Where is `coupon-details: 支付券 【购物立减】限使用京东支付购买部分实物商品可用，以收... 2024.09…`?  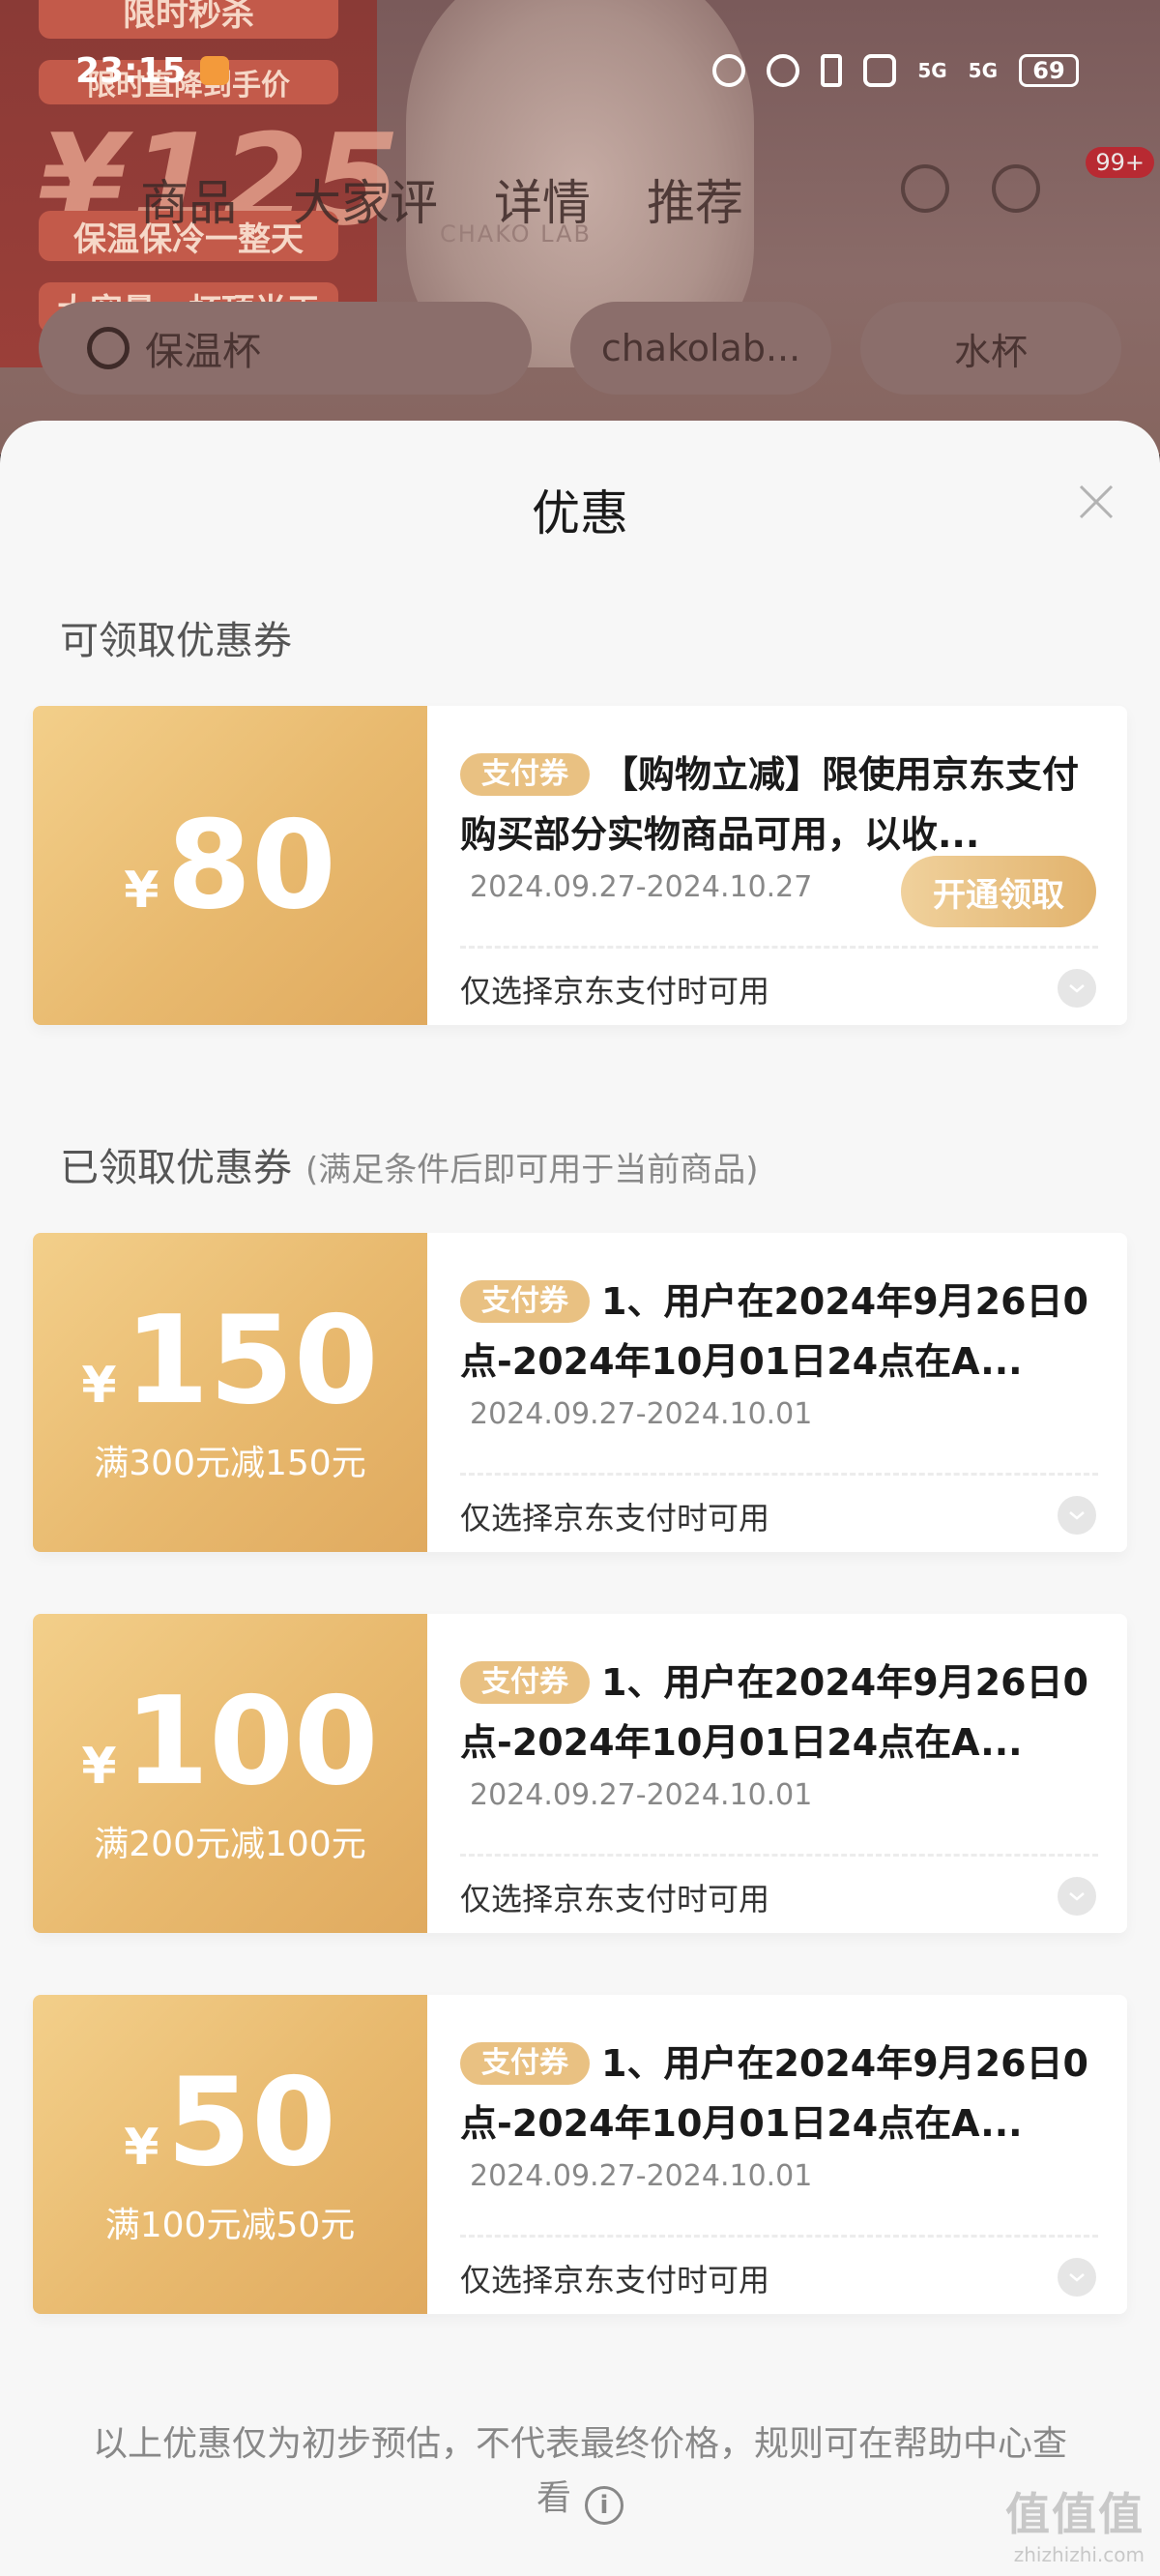 coupon-details: 支付券 【购物立减】限使用京东支付购买部分实物商品可用，以收... 2024.09… is located at coordinates (777, 865).